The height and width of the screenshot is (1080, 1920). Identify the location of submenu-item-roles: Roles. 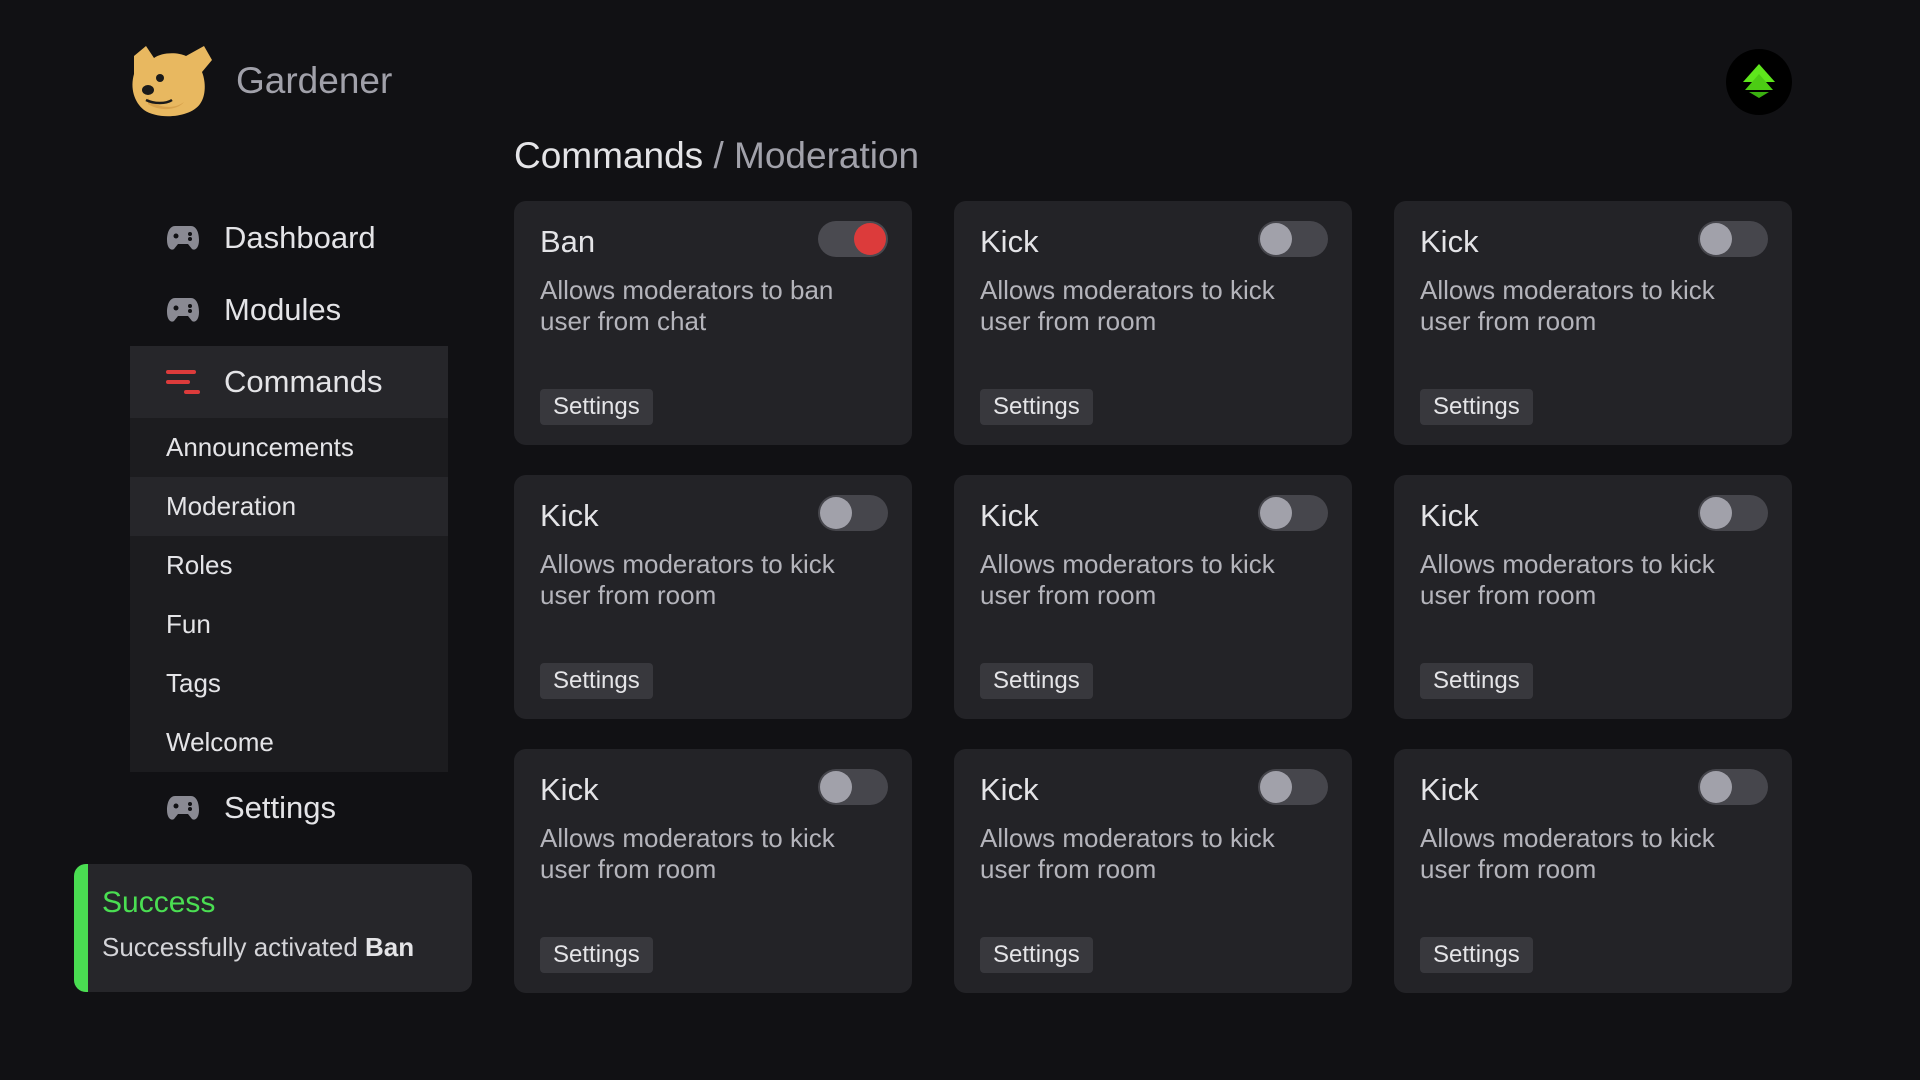
(289, 565).